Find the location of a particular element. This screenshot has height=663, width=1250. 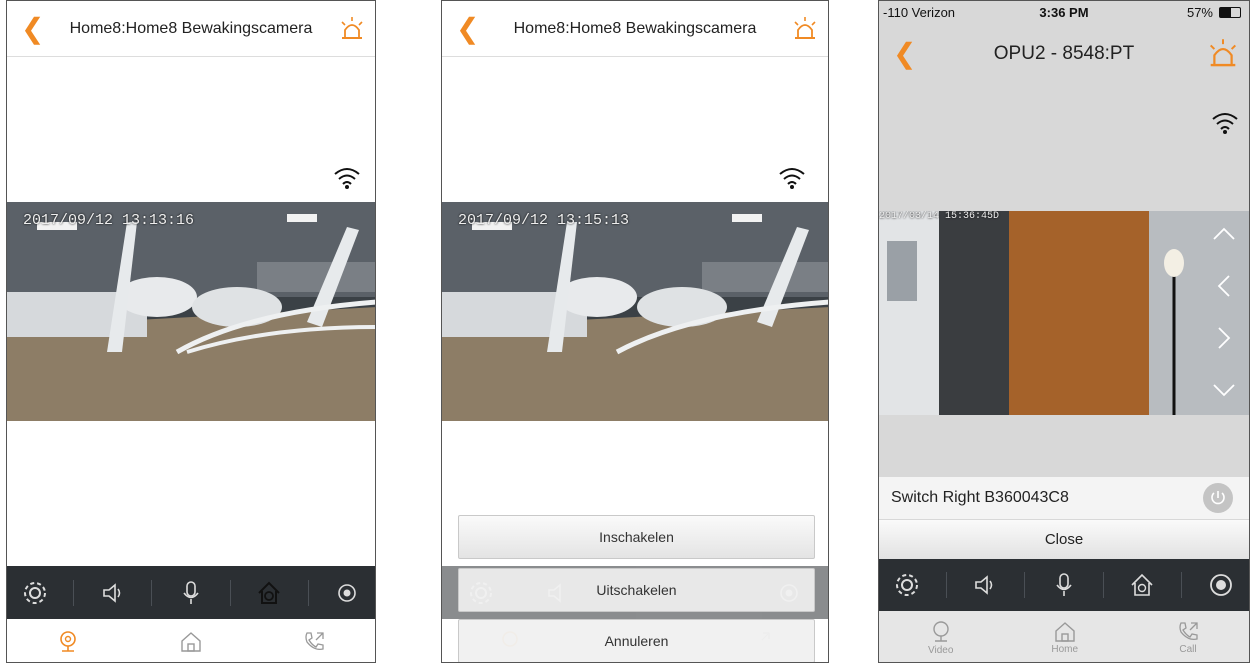

disable-button: Uitschakelen is located at coordinates (636, 590).